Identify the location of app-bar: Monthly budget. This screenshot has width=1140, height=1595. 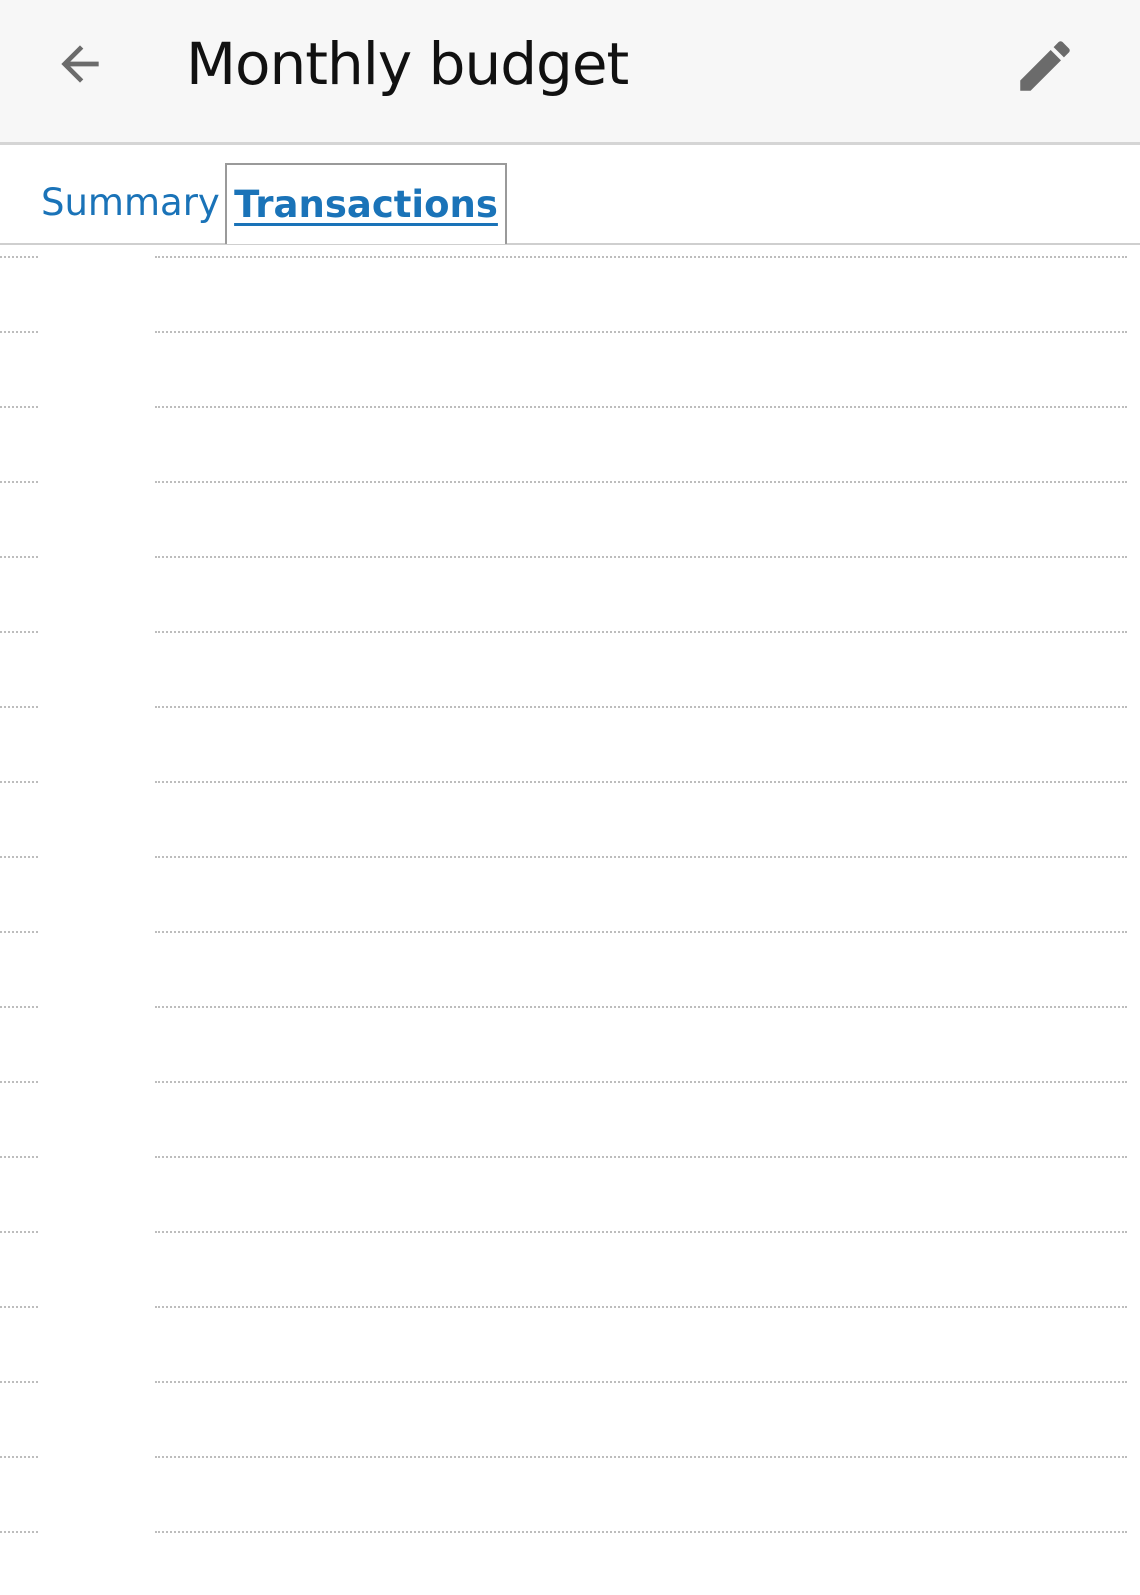
(570, 72).